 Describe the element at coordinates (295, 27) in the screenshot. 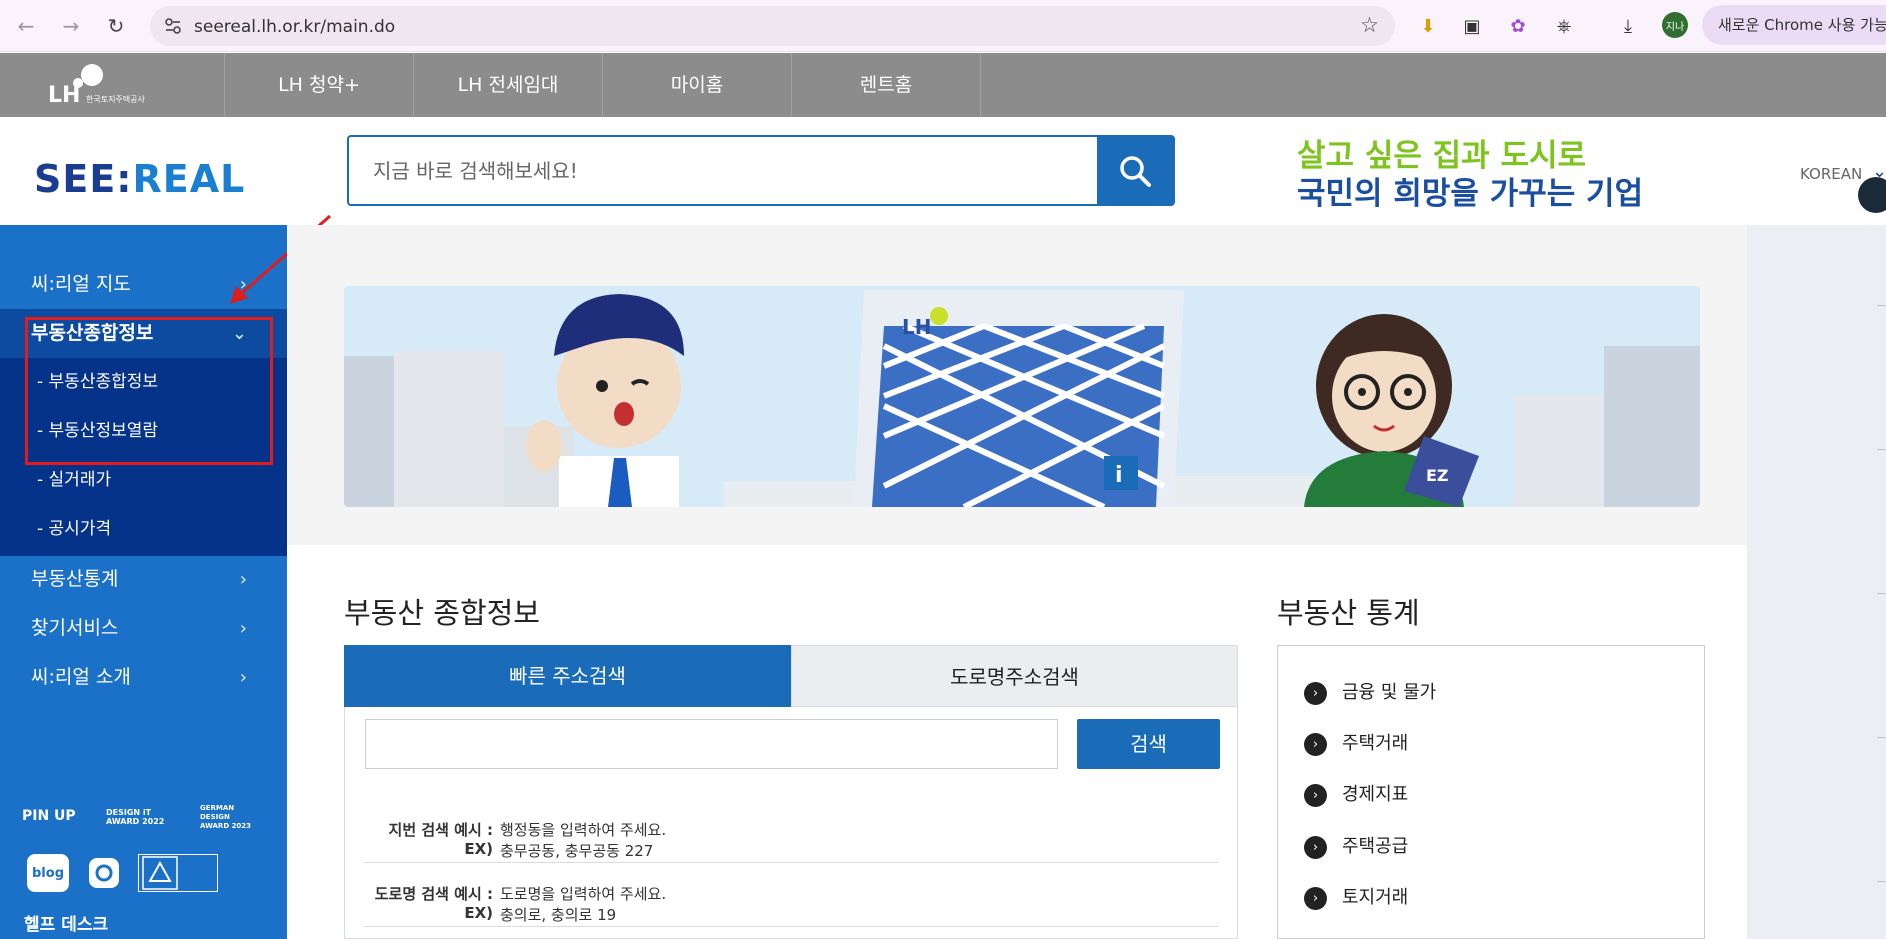

I see `url-text: seereal.lh.or.kr/main.do` at that location.